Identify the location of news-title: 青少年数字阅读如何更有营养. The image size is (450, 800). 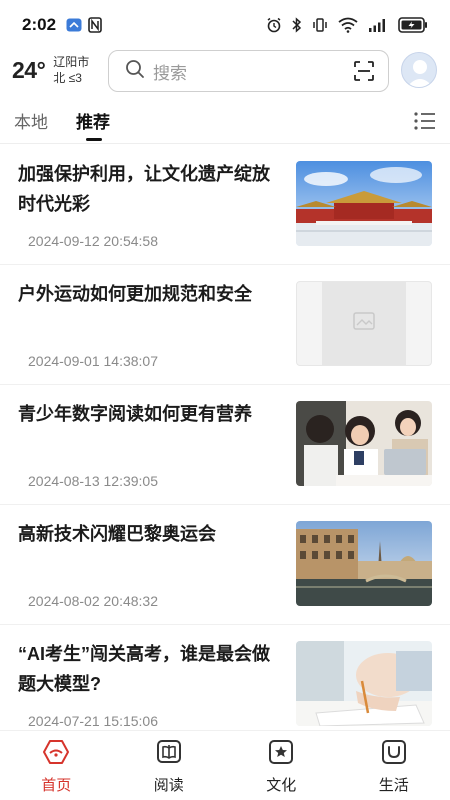
(135, 414).